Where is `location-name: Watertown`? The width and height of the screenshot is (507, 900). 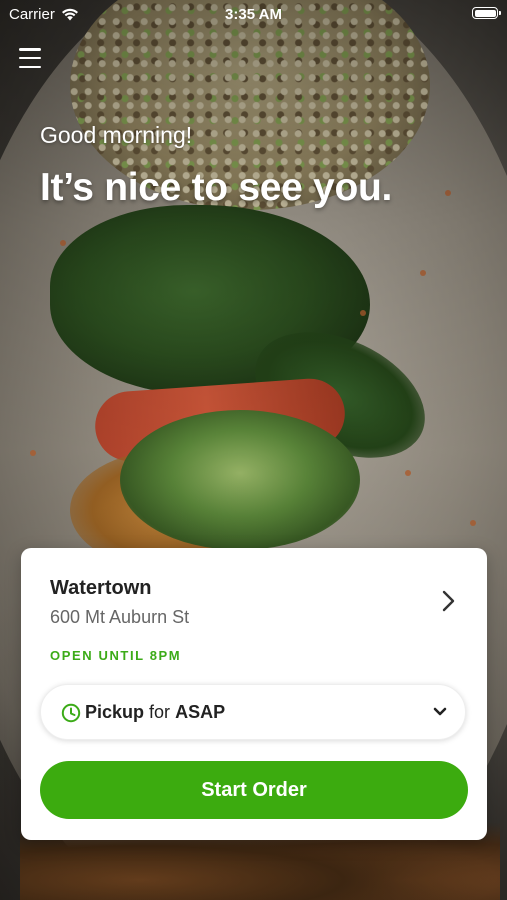 location-name: Watertown is located at coordinates (100, 588).